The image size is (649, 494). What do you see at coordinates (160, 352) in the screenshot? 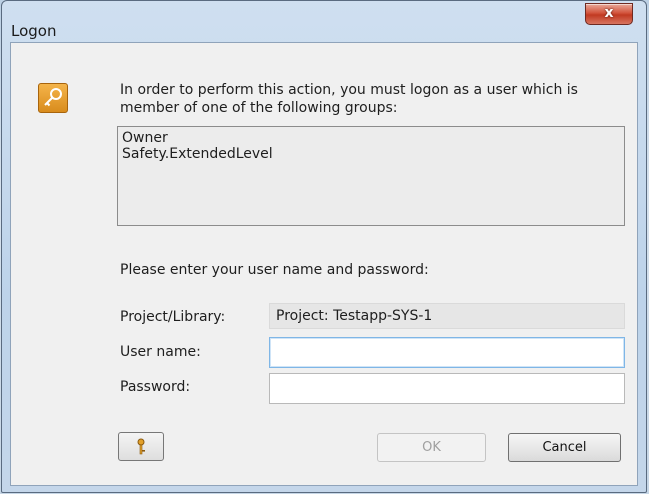
I see `username-label: User name:` at bounding box center [160, 352].